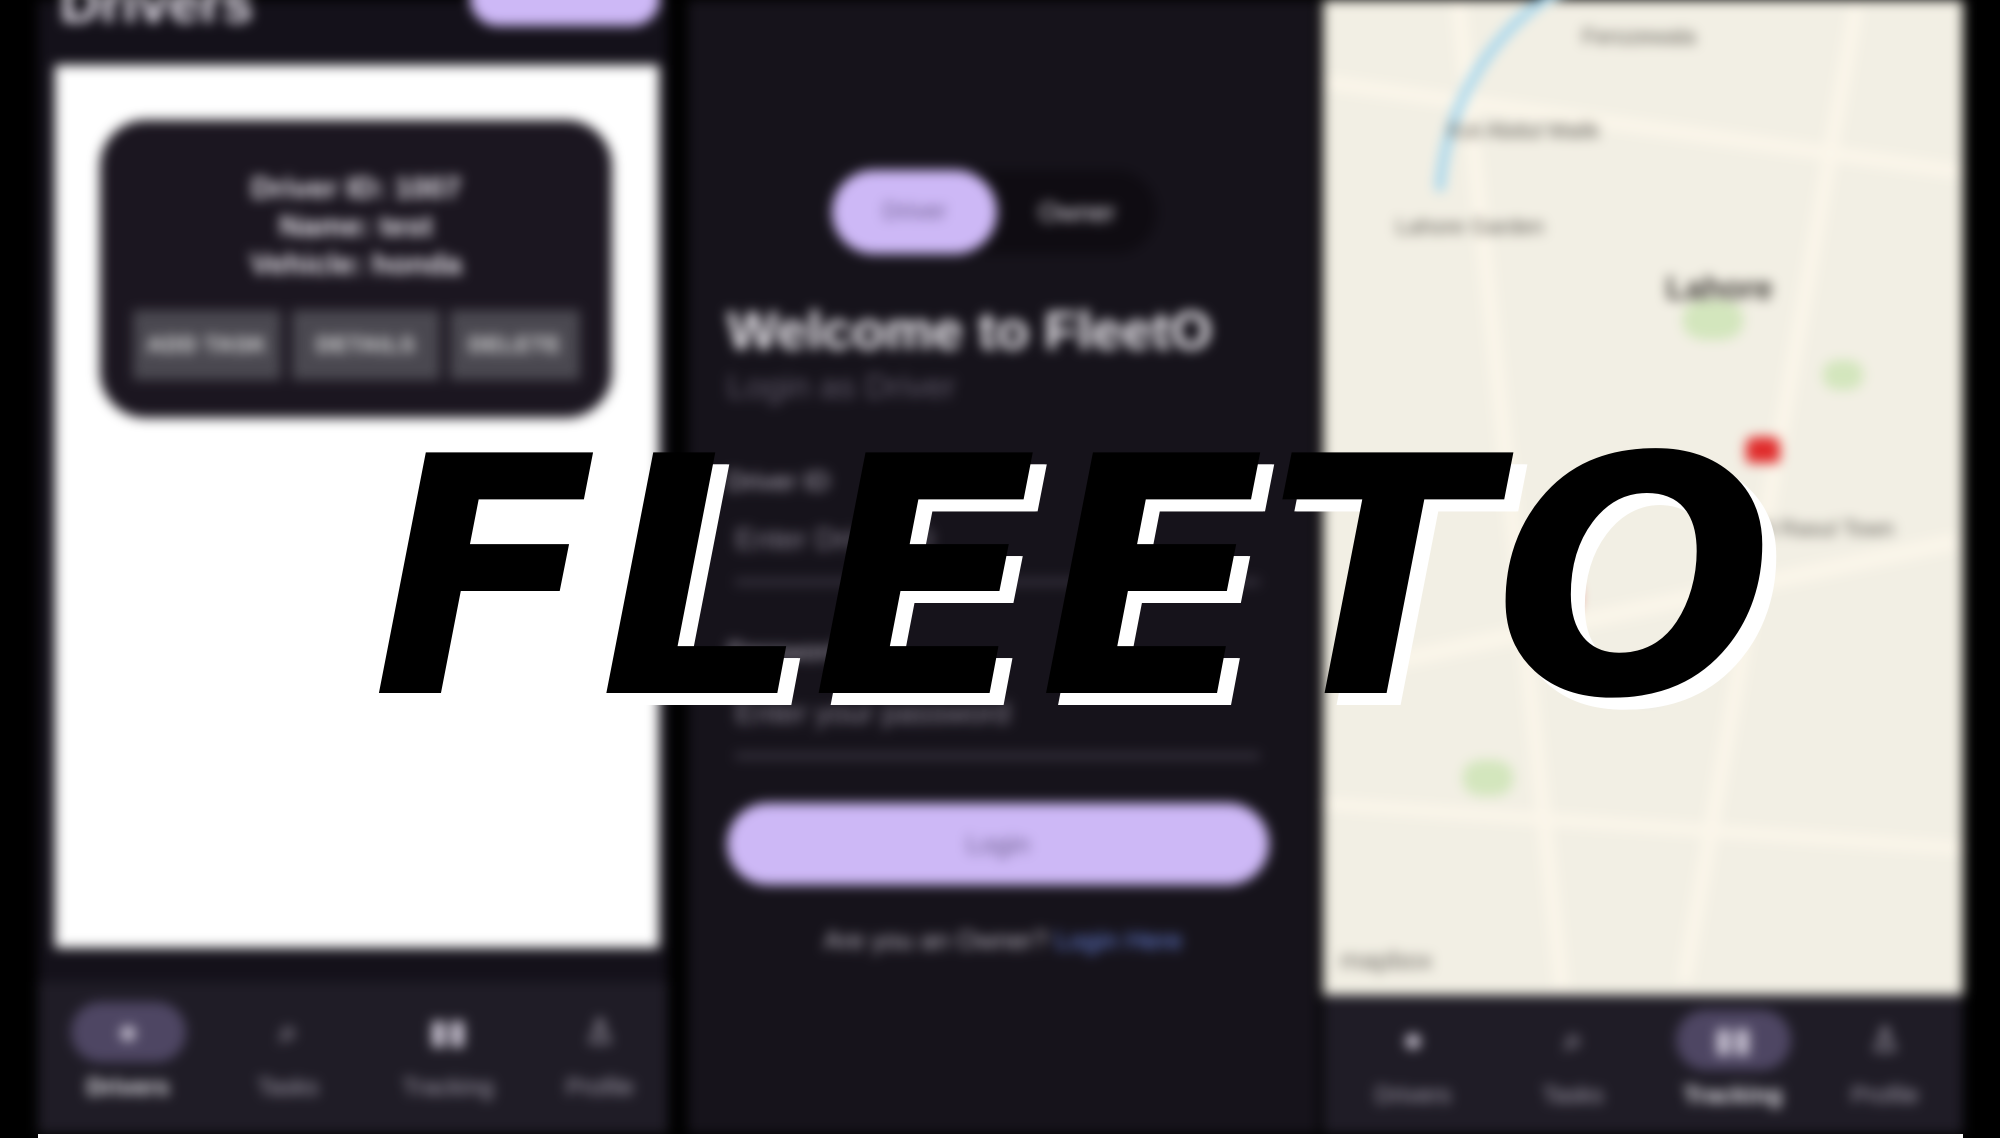  Describe the element at coordinates (207, 345) in the screenshot. I see `add-task-button: ADD TASK` at that location.